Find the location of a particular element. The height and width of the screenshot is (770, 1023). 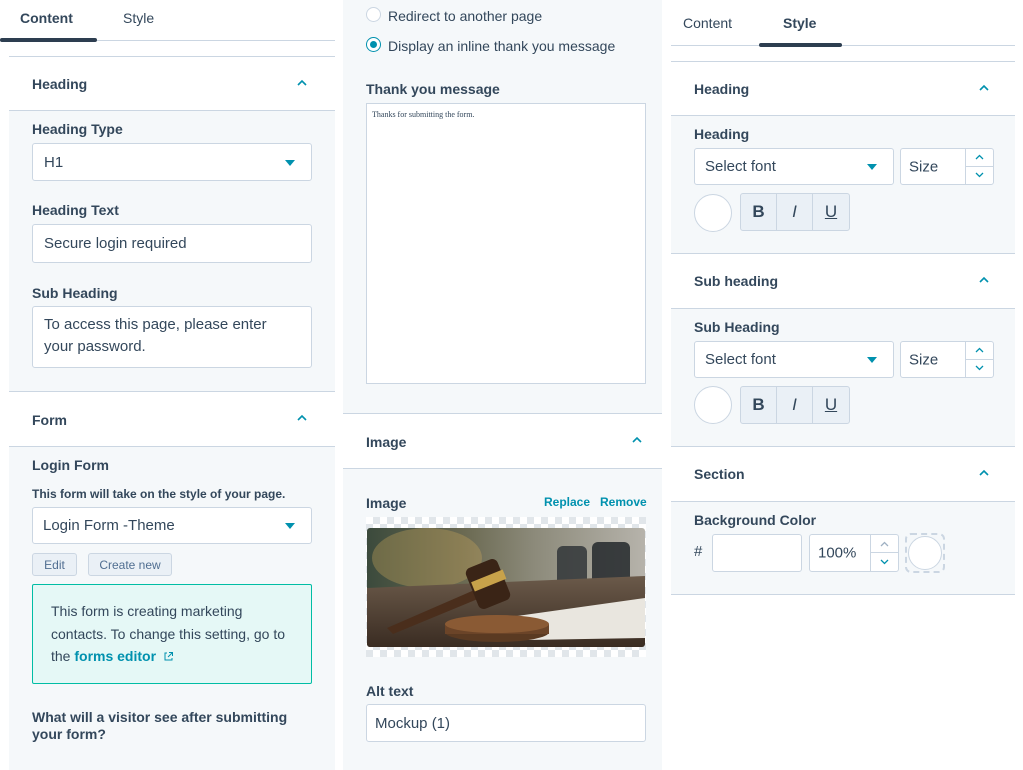

background-color-swatch-frame is located at coordinates (925, 553).